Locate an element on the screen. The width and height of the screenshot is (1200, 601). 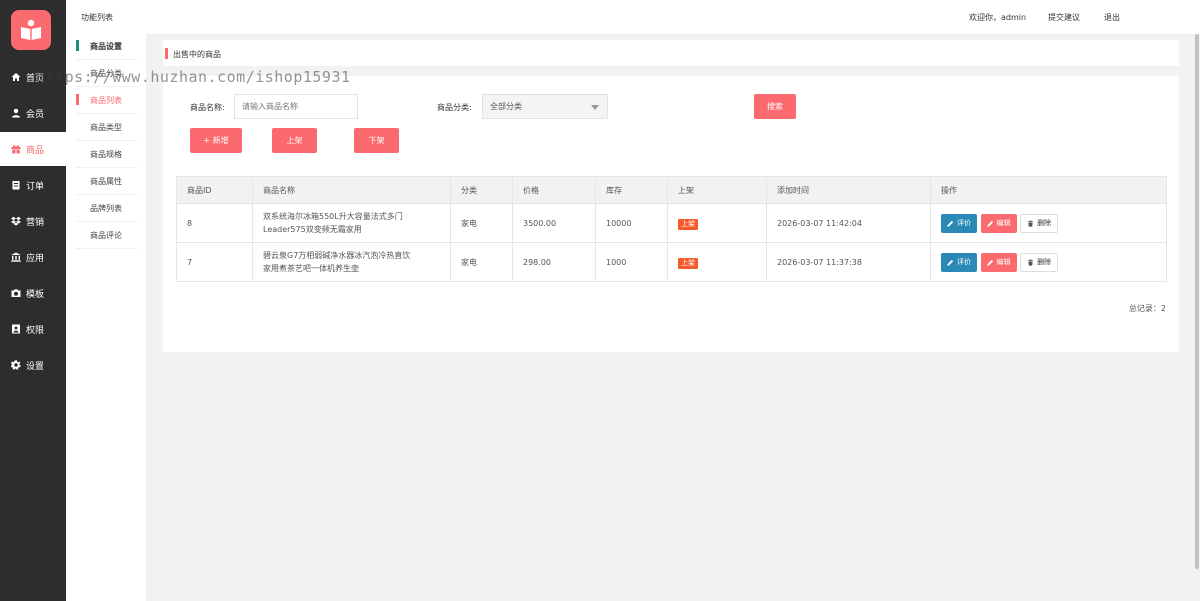
goods-name-line: 双系统海尔冰箱550L升大容量法式多门 is located at coordinates (333, 216).